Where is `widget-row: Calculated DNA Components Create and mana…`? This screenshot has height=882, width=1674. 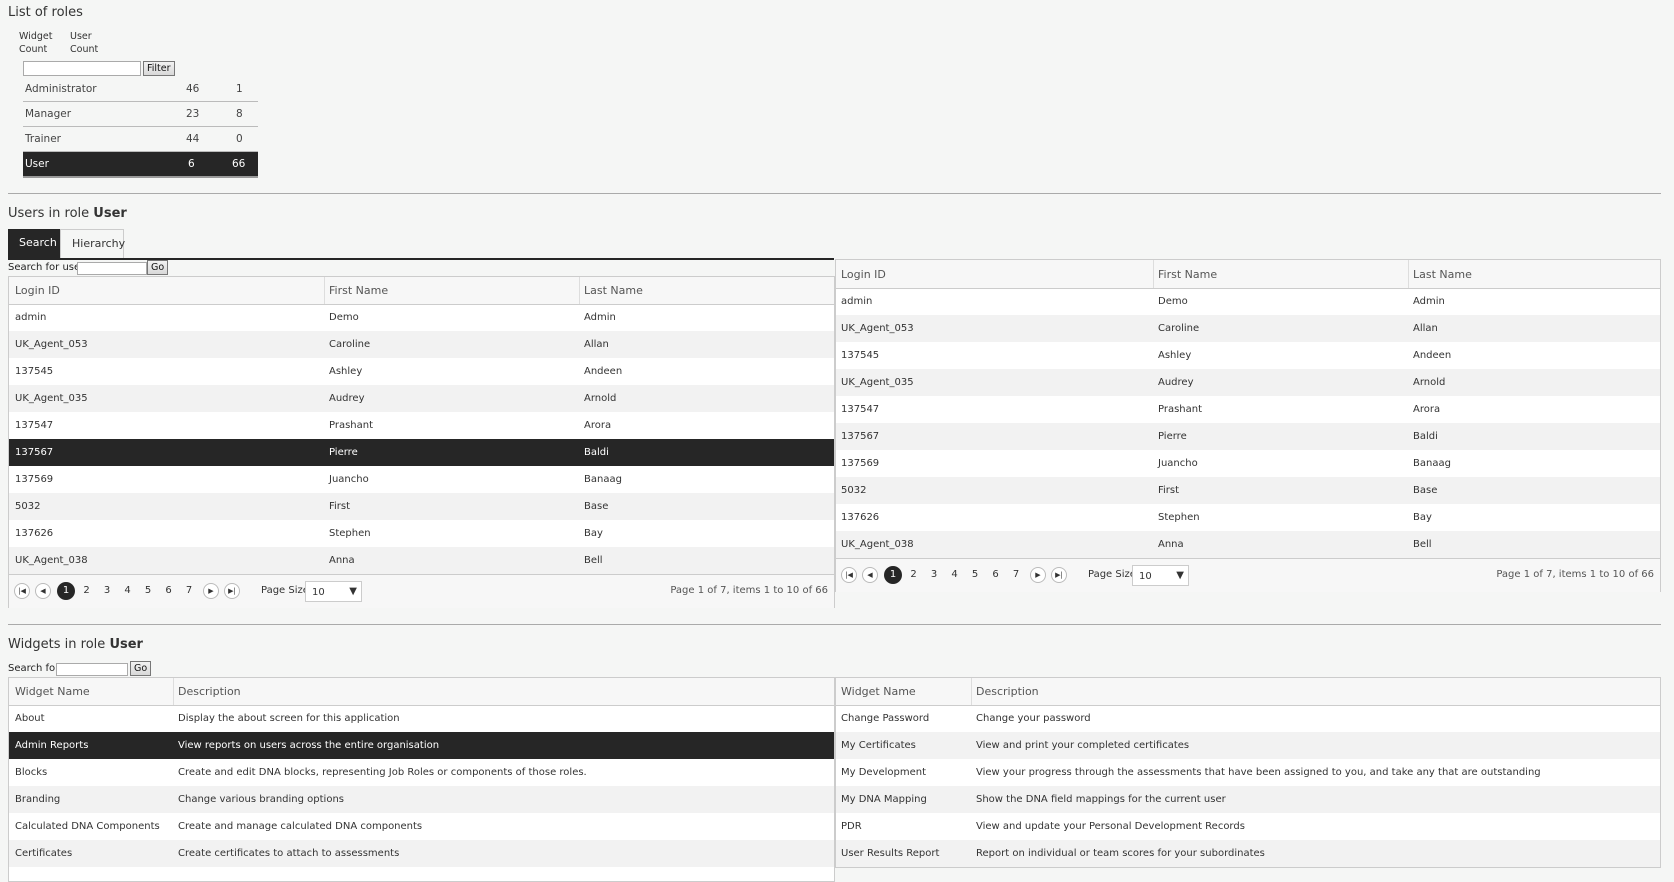
widget-row: Calculated DNA Components Create and mana… is located at coordinates (421, 826).